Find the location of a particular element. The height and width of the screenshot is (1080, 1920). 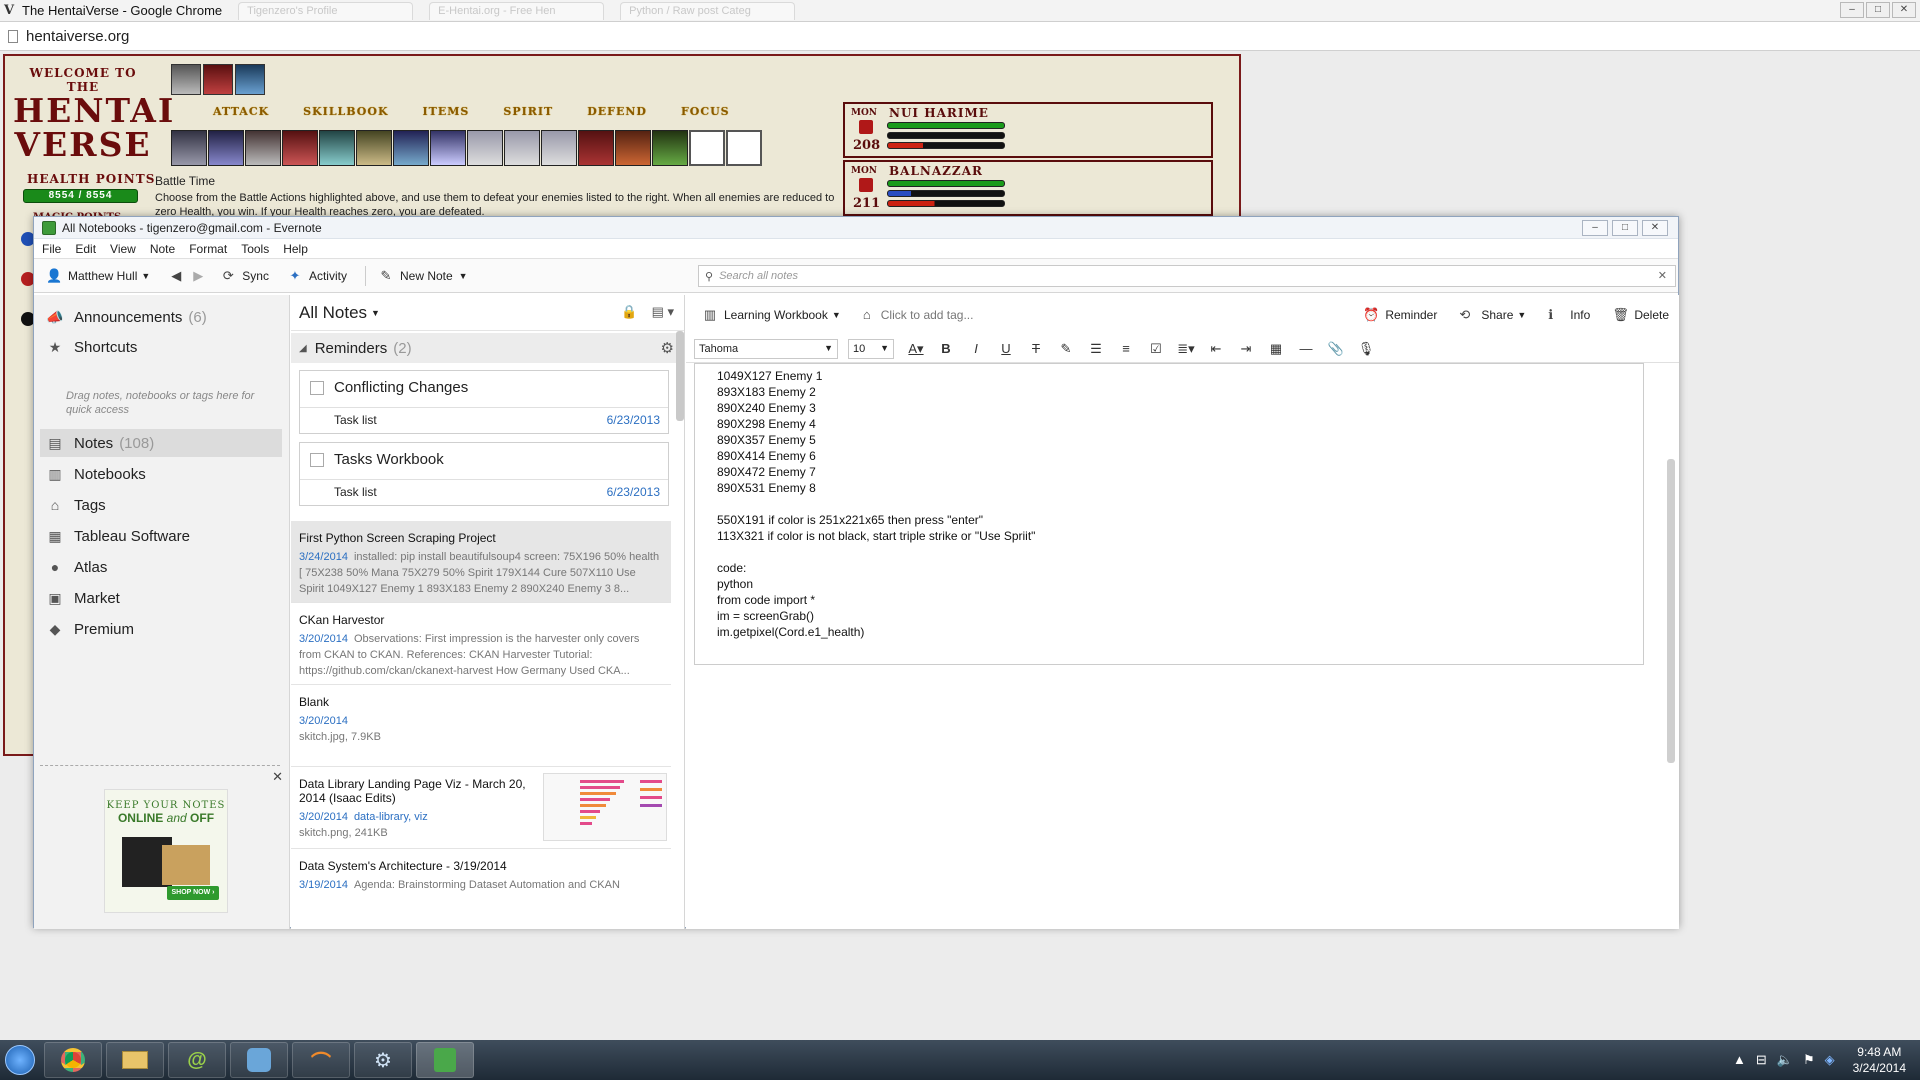

account-button: 👤 Matthew Hull ▼ is located at coordinates (98, 276).